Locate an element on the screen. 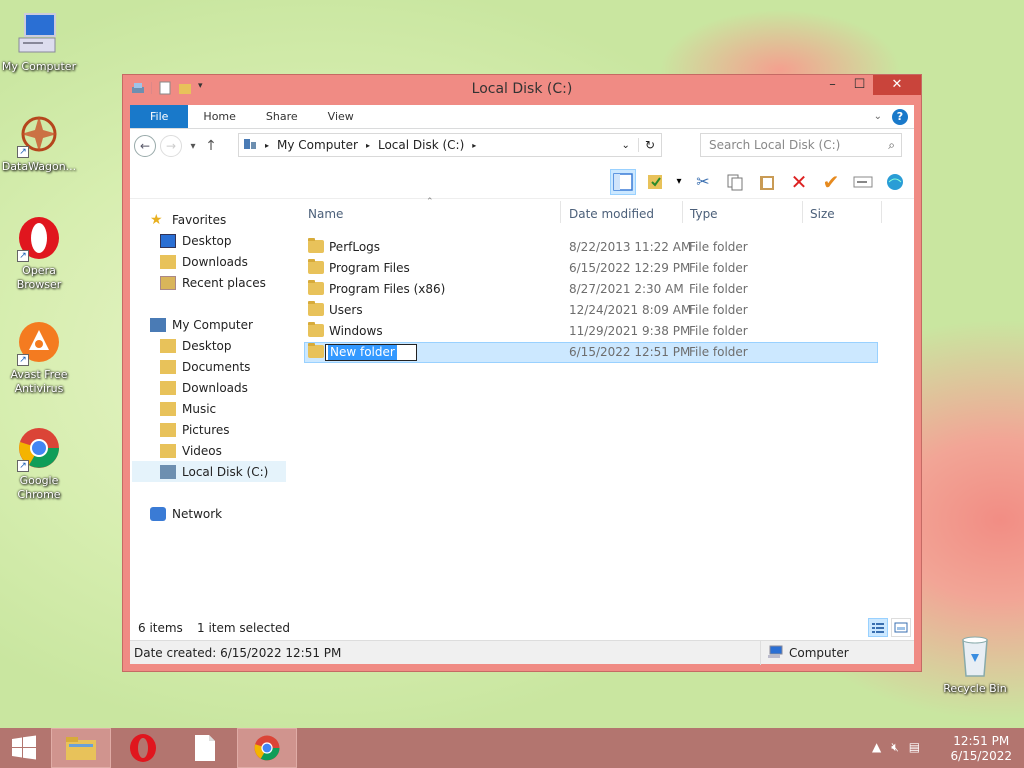 The image size is (1024, 768). address-dropdown-icon: ⌄ is located at coordinates (626, 145).